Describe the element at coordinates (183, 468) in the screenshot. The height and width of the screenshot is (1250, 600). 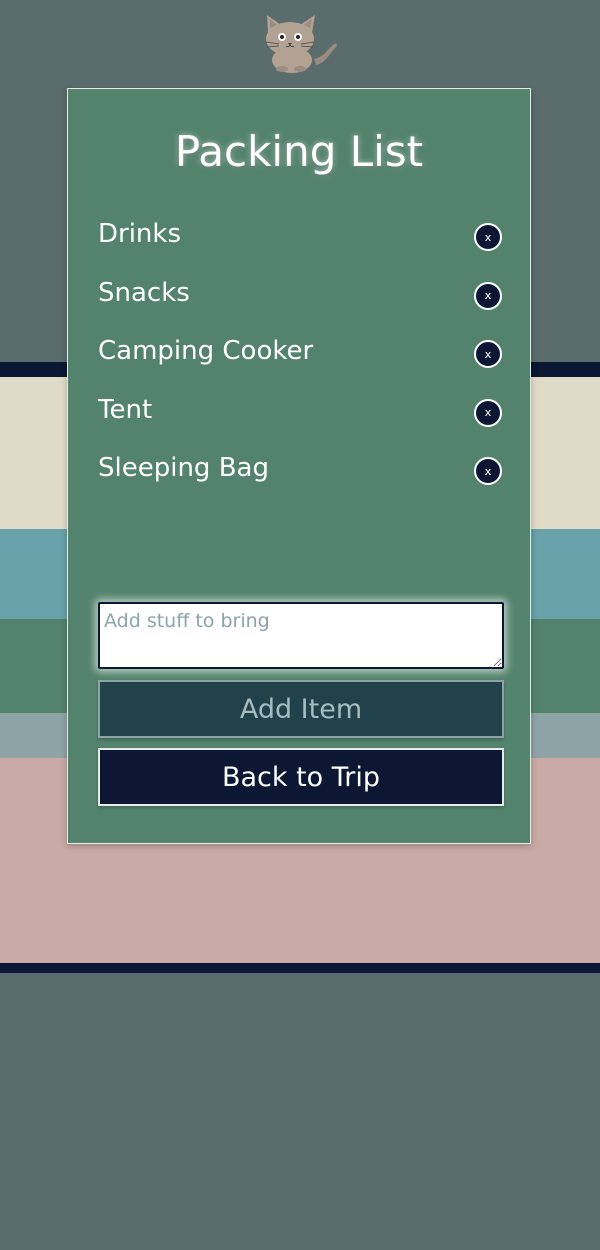
I see `item-label: Sleeping Bag` at that location.